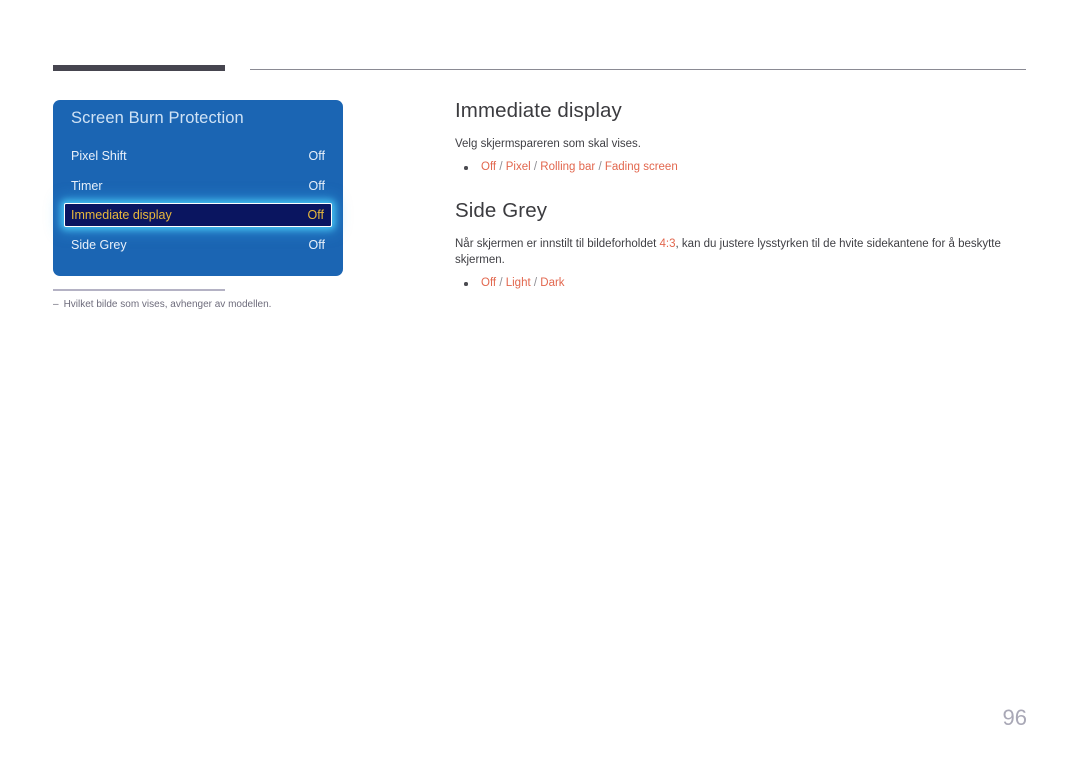 The image size is (1080, 763). I want to click on osd-menu-item-pixel-shift: Pixel Shift Off, so click(198, 156).